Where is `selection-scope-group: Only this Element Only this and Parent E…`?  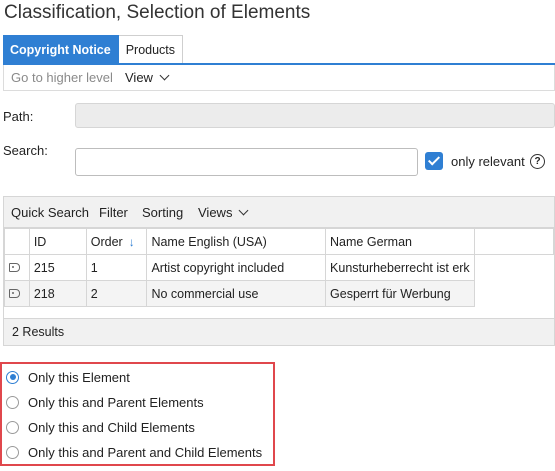 selection-scope-group: Only this Element Only this and Parent E… is located at coordinates (137, 414).